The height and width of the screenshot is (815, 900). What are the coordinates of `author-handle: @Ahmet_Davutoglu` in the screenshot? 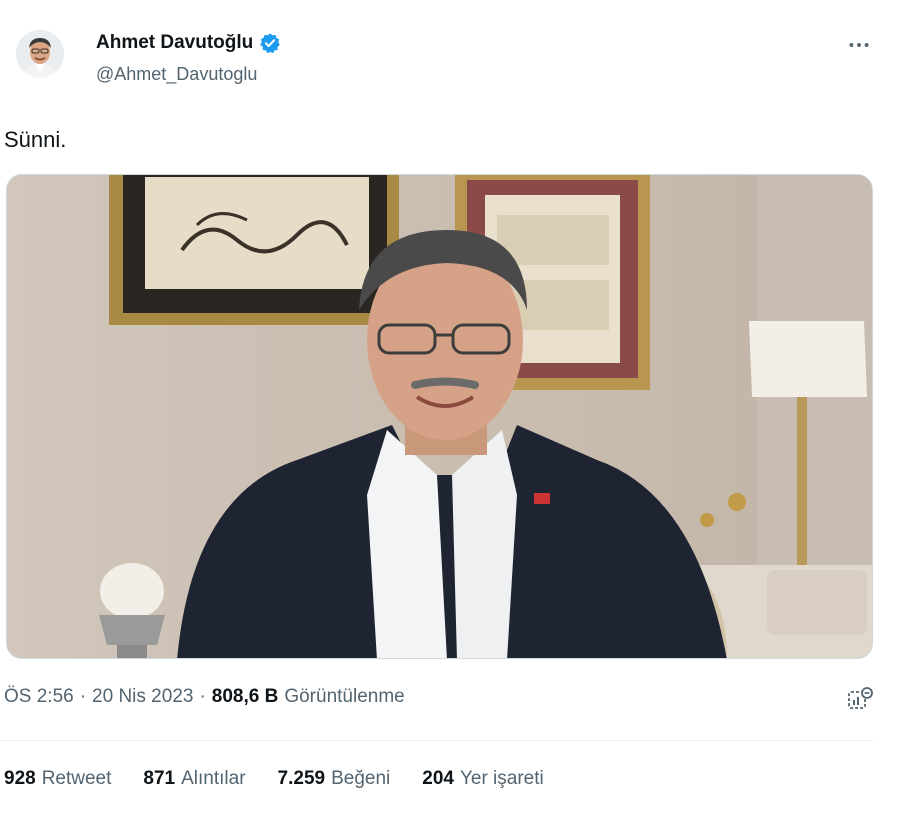 It's located at (176, 74).